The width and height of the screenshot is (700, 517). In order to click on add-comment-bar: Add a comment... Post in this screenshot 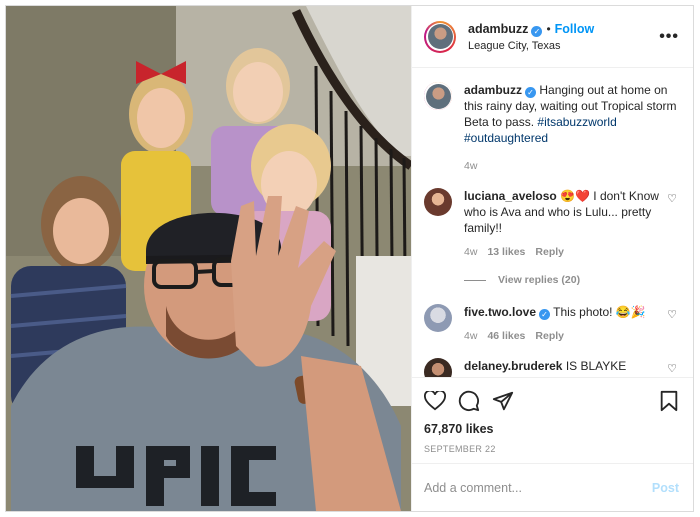, I will do `click(552, 487)`.